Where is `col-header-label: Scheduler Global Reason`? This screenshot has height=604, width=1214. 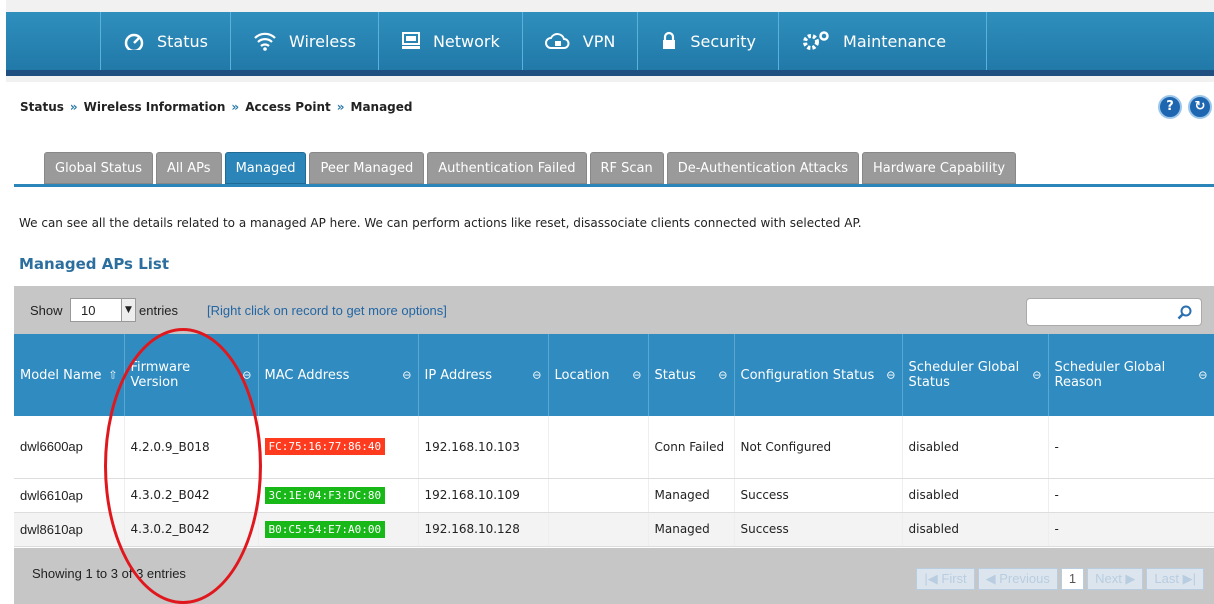
col-header-label: Scheduler Global Reason is located at coordinates (1110, 375).